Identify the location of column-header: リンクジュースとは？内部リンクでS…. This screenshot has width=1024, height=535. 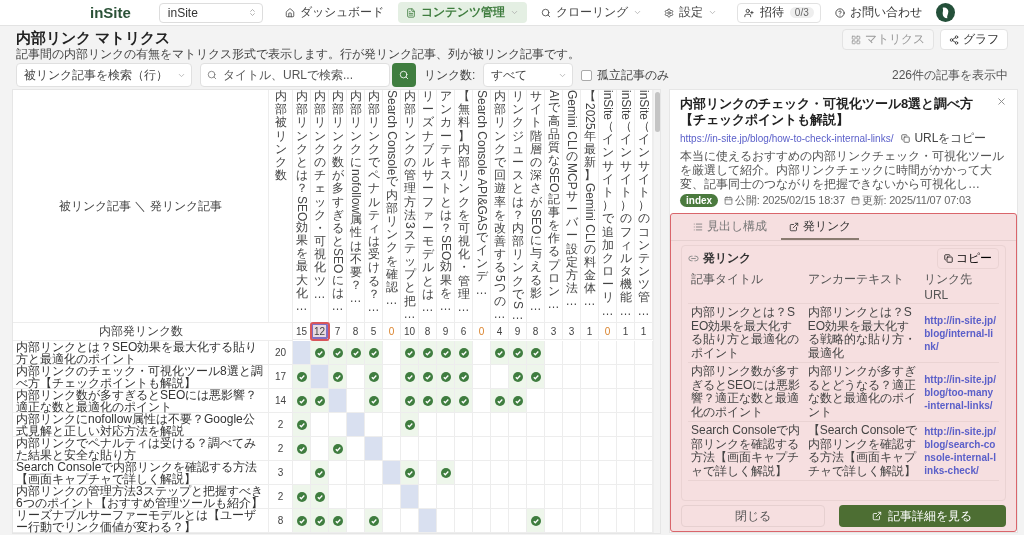
(518, 207).